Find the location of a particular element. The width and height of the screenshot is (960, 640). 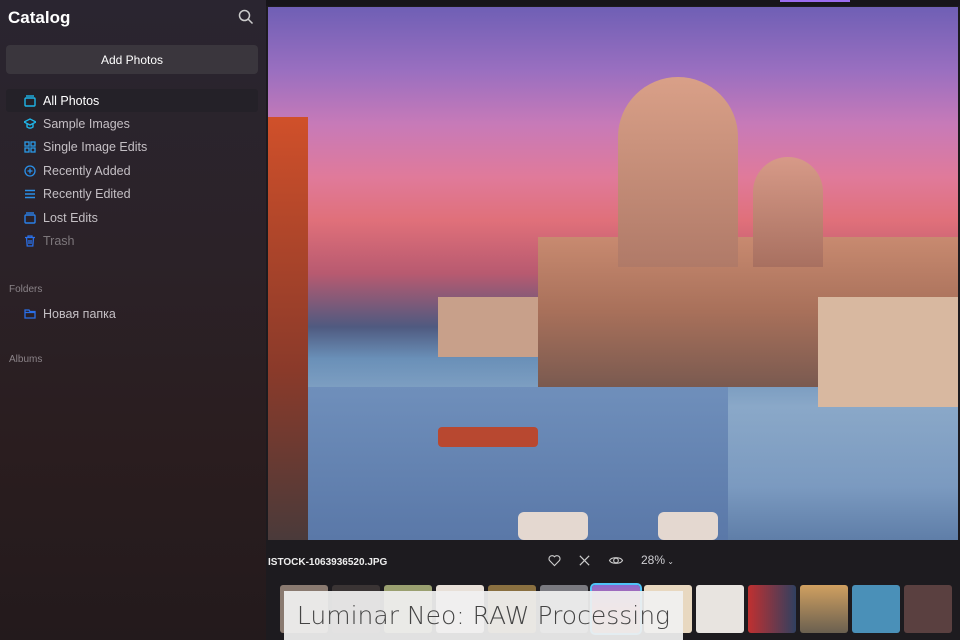

sidebar-item-label: Recently Edited is located at coordinates (87, 194).